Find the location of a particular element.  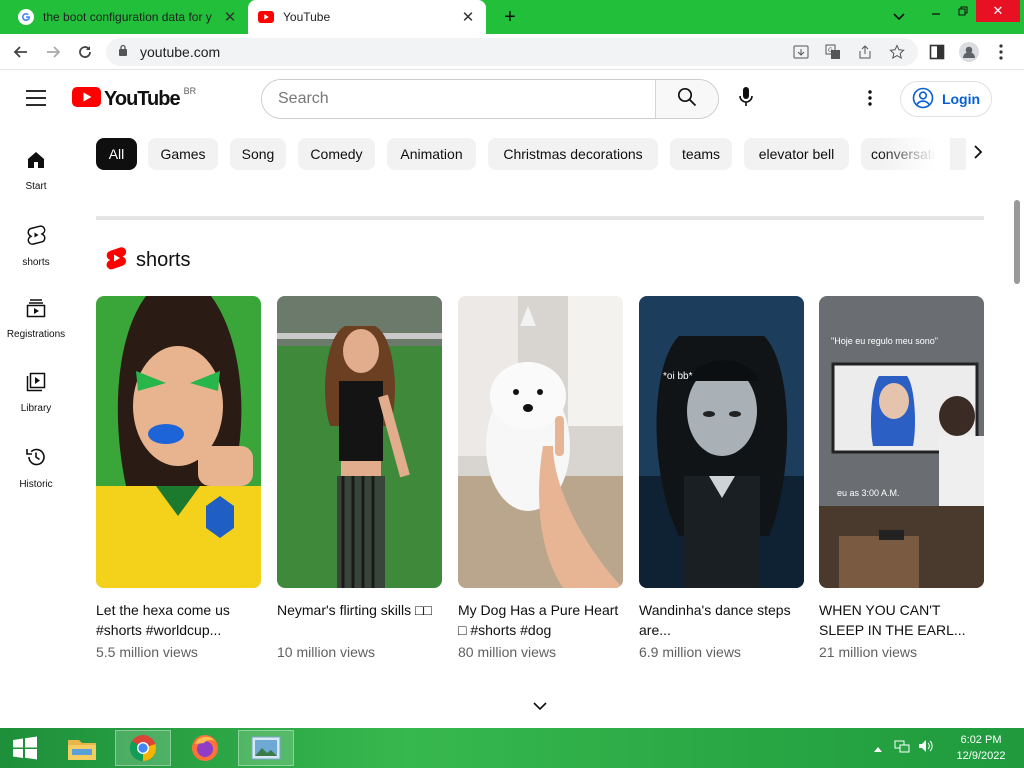

forward-icon is located at coordinates (53, 52).